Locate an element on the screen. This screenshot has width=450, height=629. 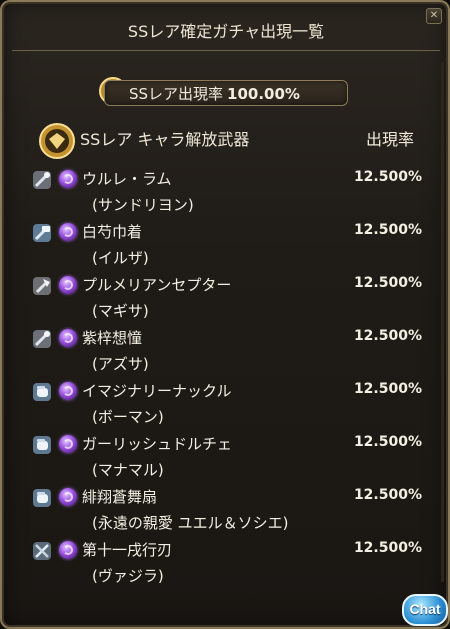
character-name: (サンドリヨン) is located at coordinates (143, 205).